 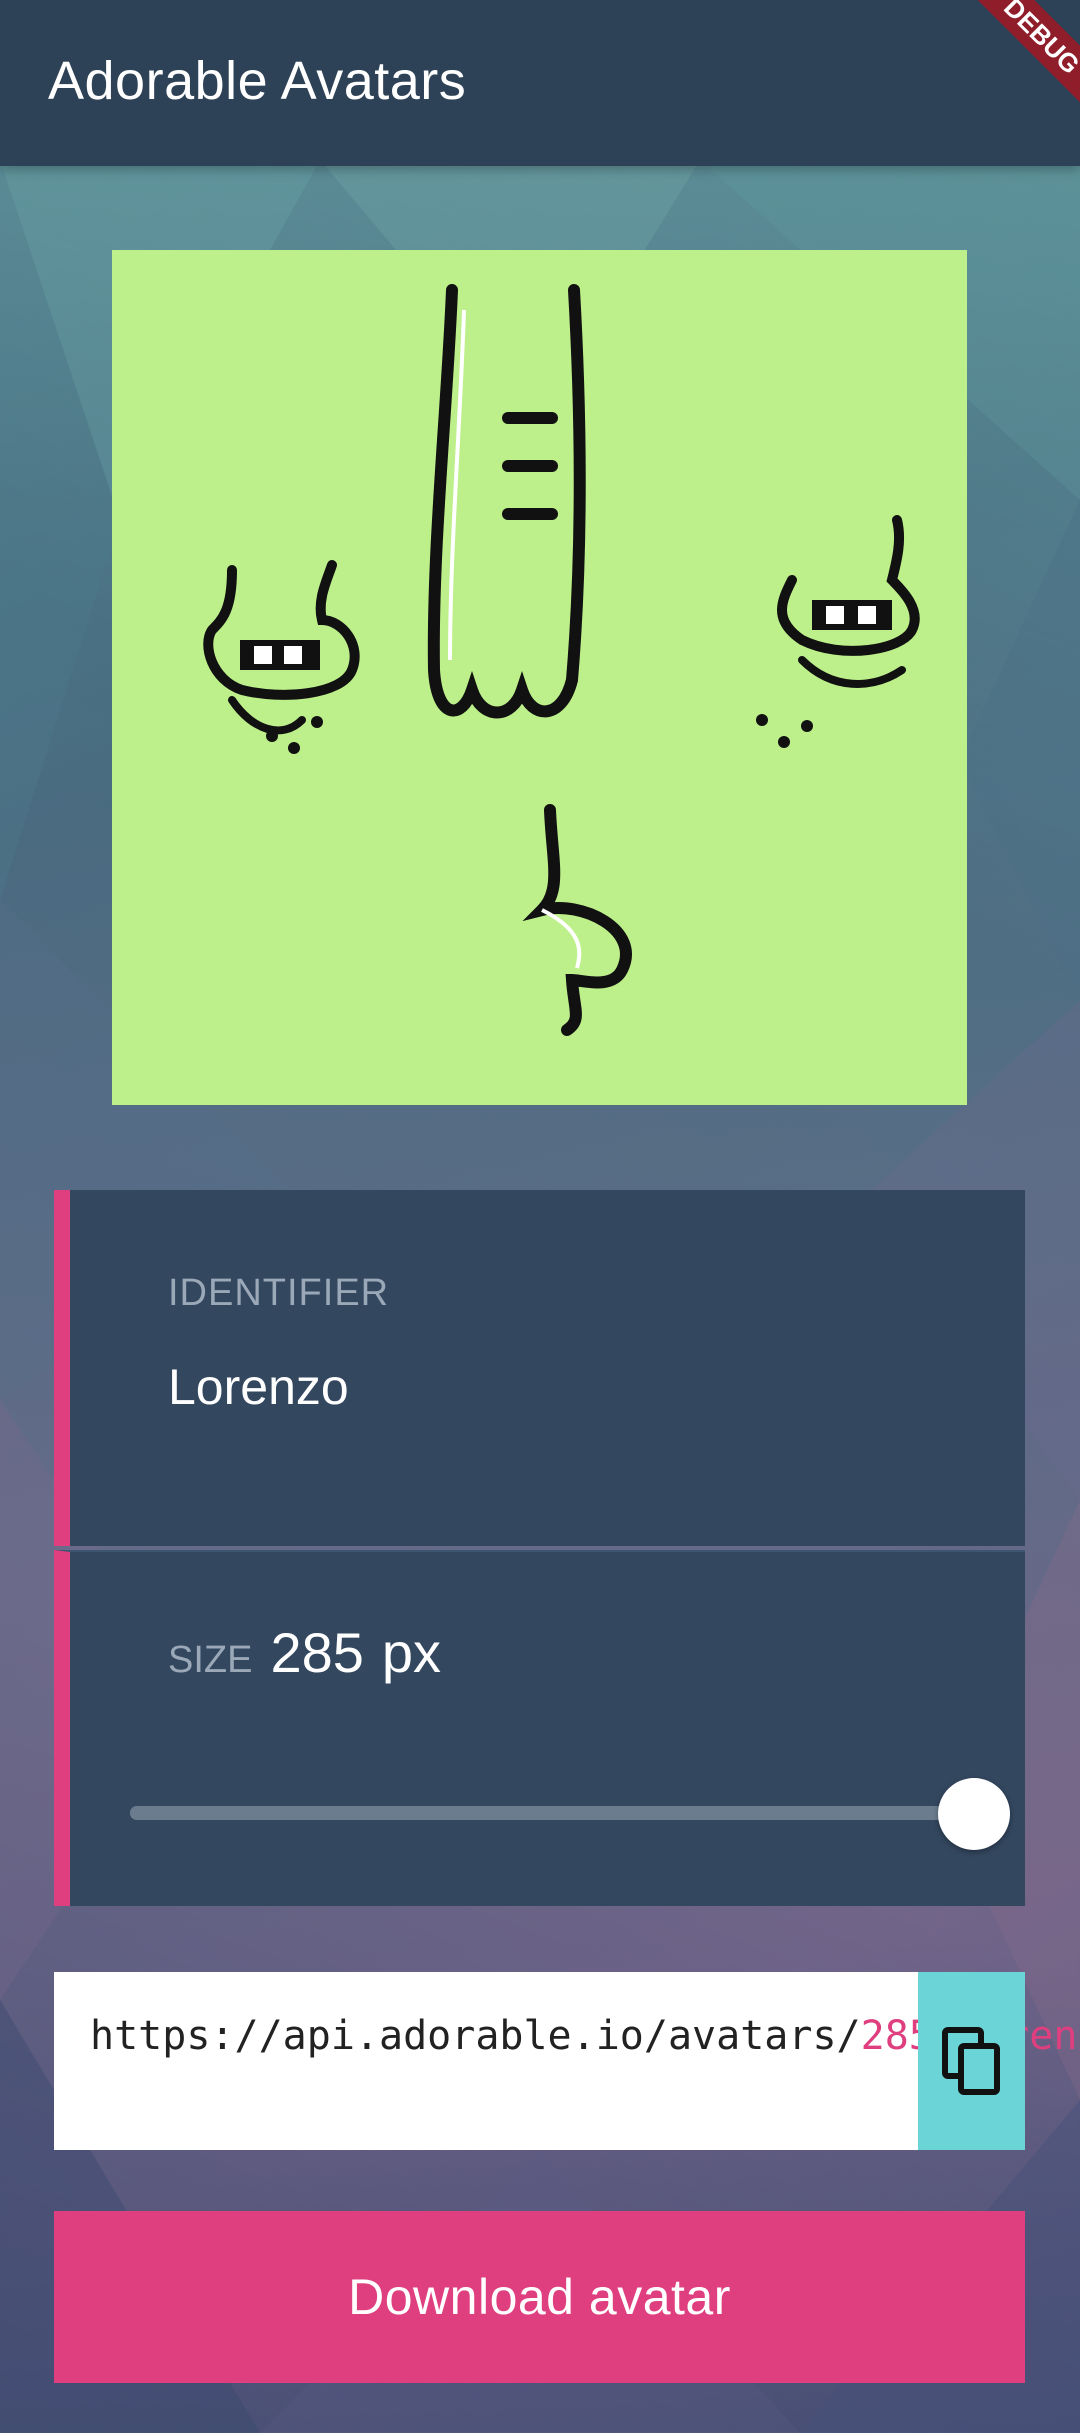 What do you see at coordinates (540, 83) in the screenshot?
I see `app-bar: Adorable Avatars DEBUG` at bounding box center [540, 83].